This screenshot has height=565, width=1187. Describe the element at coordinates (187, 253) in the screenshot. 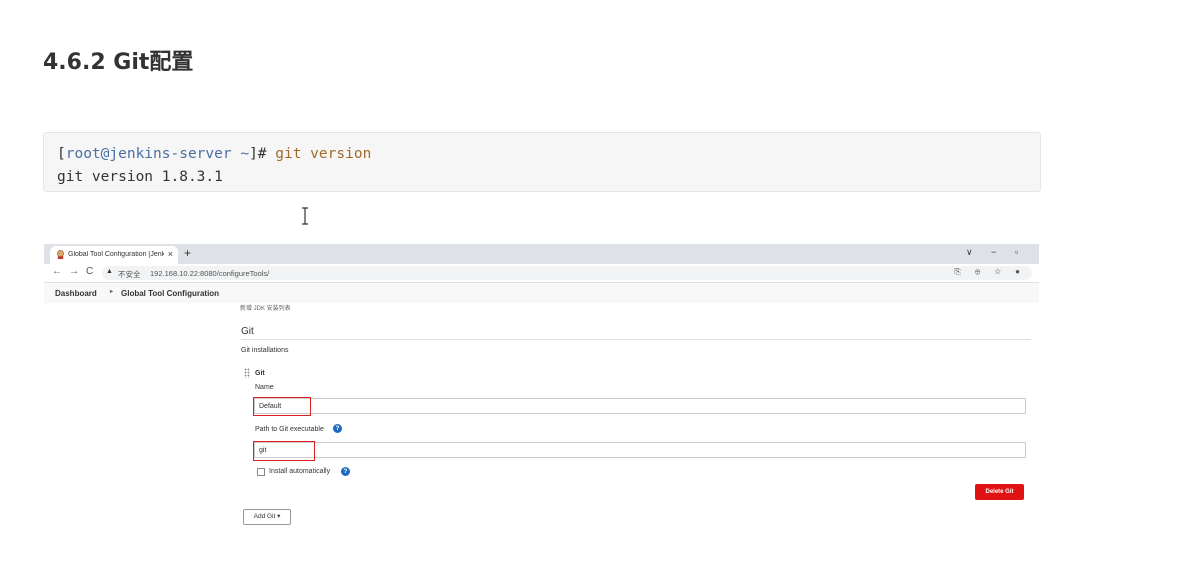

I see `new-tab-icon: +` at that location.